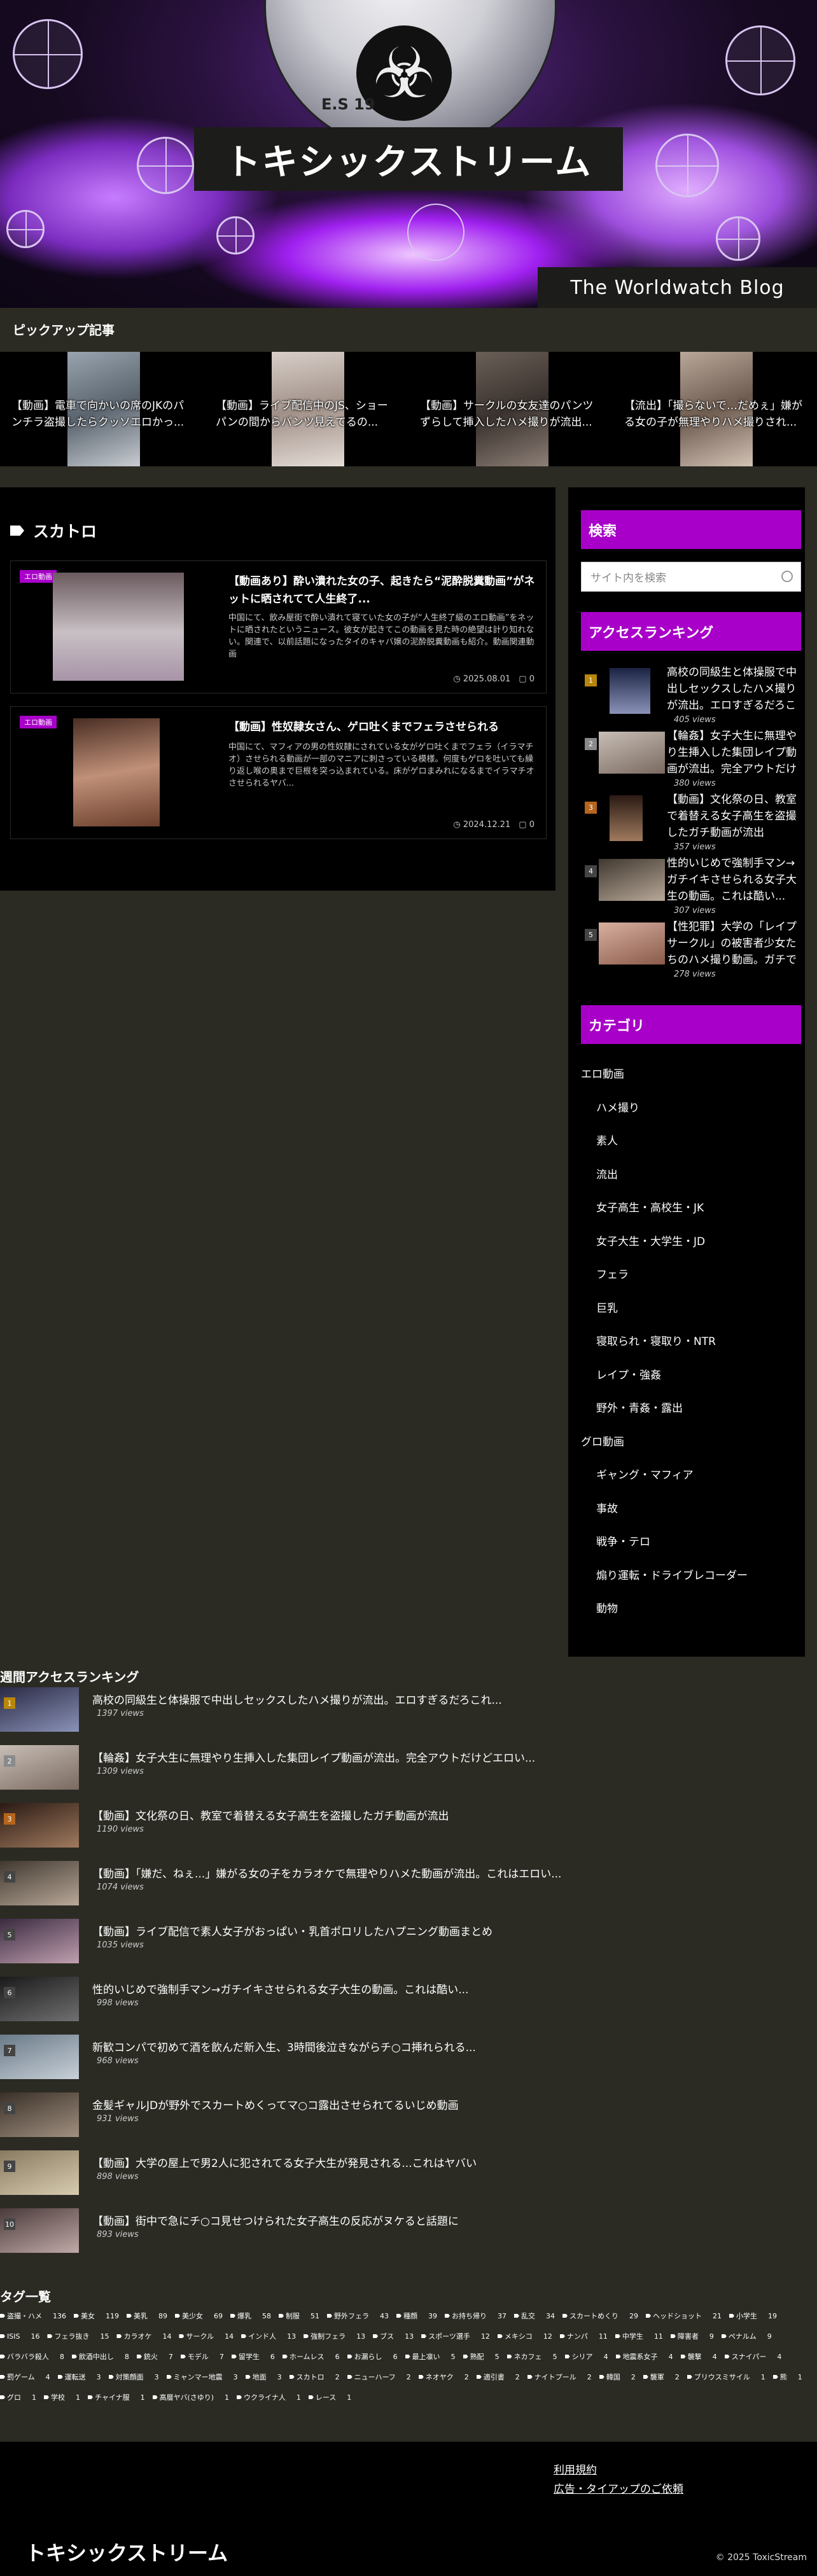  What do you see at coordinates (613, 1273) in the screenshot?
I see `category-link: フェラ` at bounding box center [613, 1273].